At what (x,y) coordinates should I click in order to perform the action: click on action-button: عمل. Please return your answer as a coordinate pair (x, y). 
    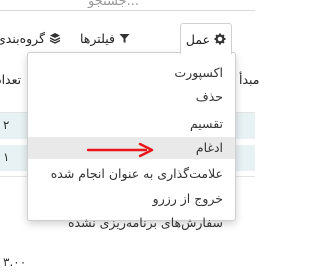
    Looking at the image, I should click on (206, 38).